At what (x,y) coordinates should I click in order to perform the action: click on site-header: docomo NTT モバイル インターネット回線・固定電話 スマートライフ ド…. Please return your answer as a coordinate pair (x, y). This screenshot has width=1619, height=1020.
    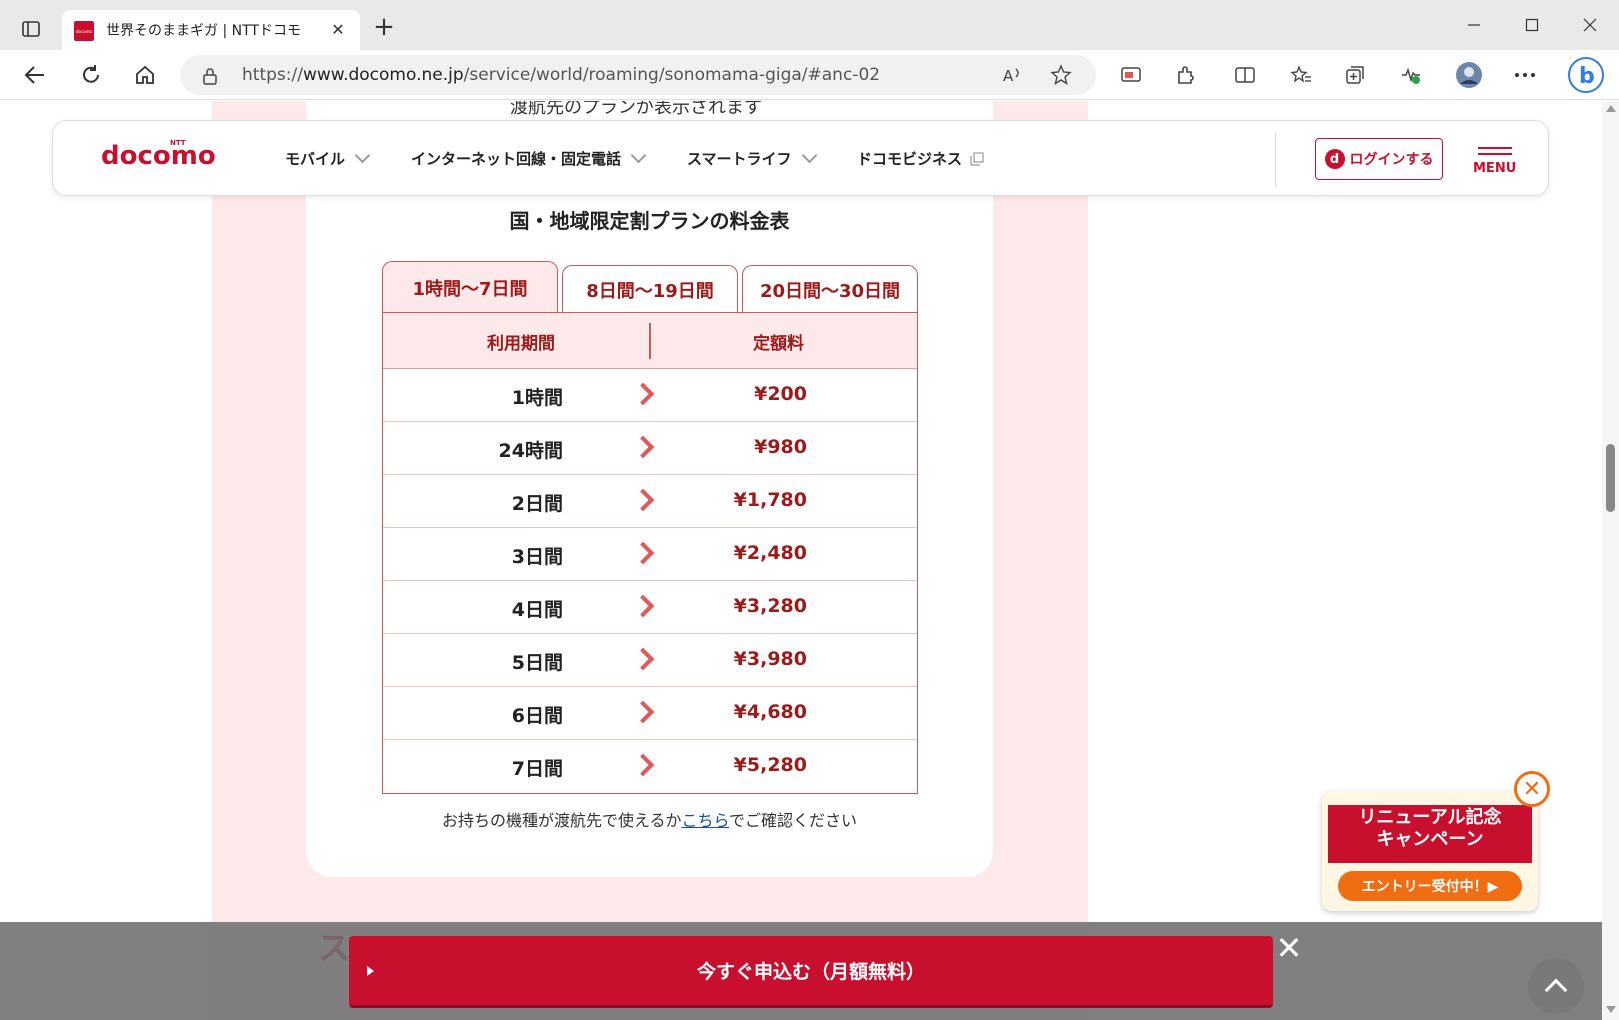
    Looking at the image, I should click on (800, 158).